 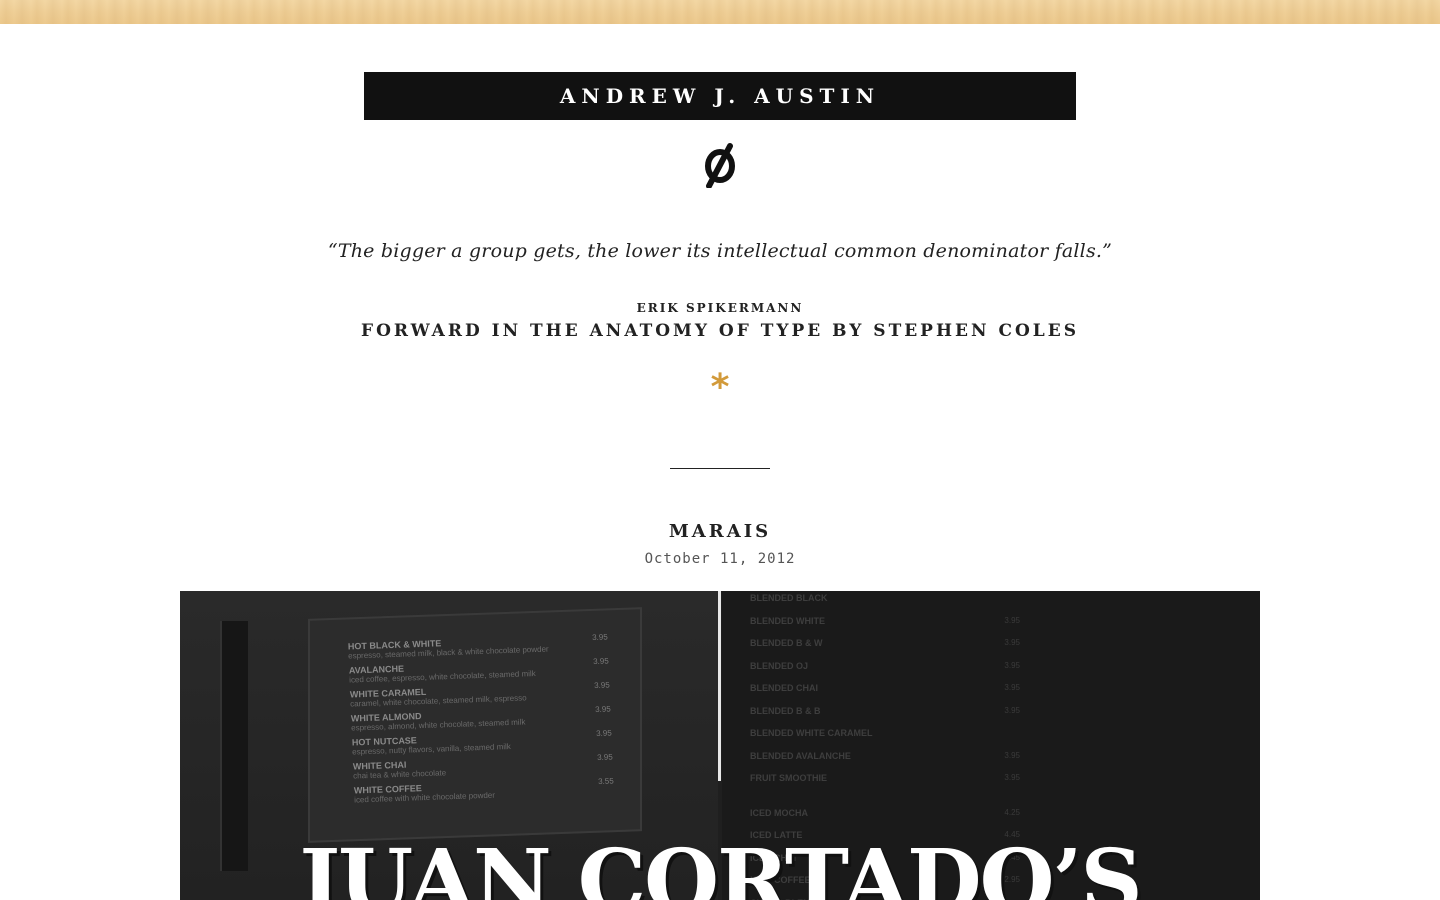 What do you see at coordinates (788, 778) in the screenshot?
I see `menu-item-name: FRUIT SMOOTHIE` at bounding box center [788, 778].